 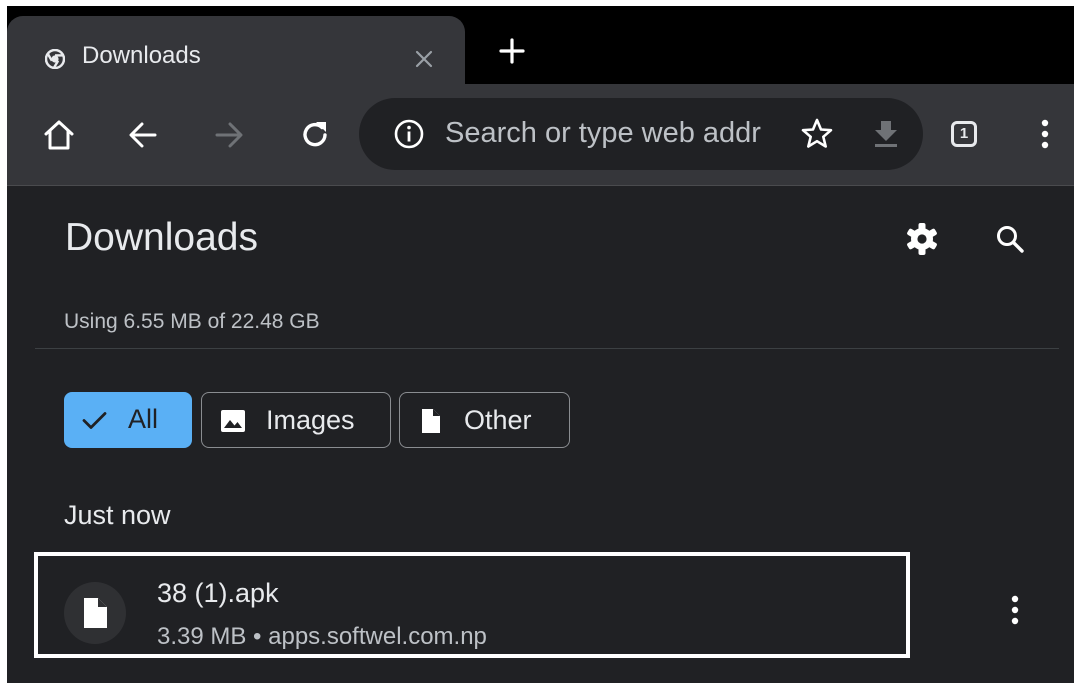 I want to click on filter-chip-label: All, so click(x=143, y=419).